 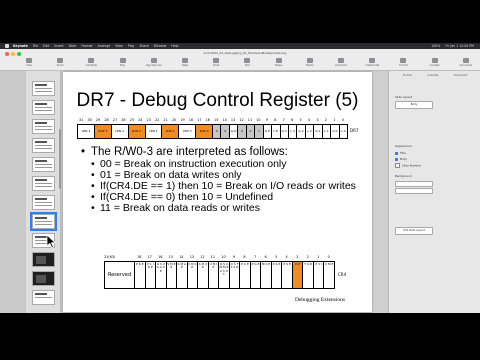 I want to click on inspector-tabs: Format Animate Document, so click(x=435, y=76).